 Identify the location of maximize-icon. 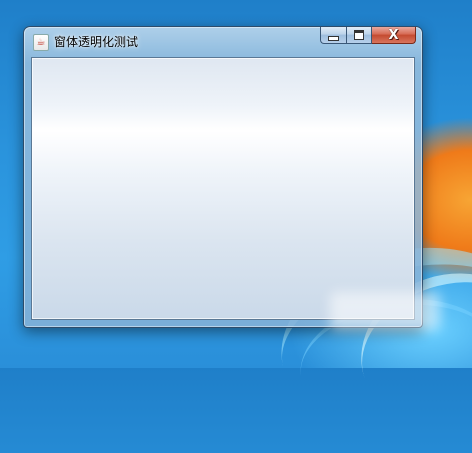
(359, 35).